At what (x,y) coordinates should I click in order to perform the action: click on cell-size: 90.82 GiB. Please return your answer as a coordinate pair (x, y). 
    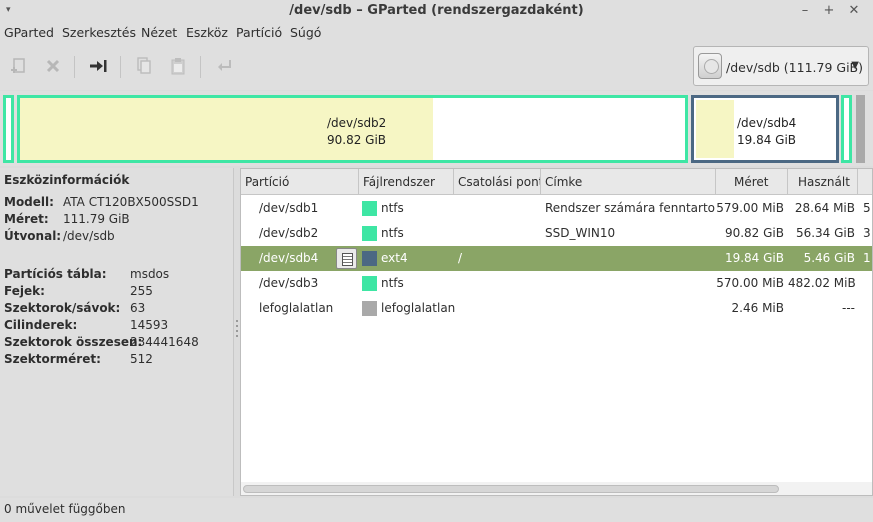
    Looking at the image, I should click on (754, 233).